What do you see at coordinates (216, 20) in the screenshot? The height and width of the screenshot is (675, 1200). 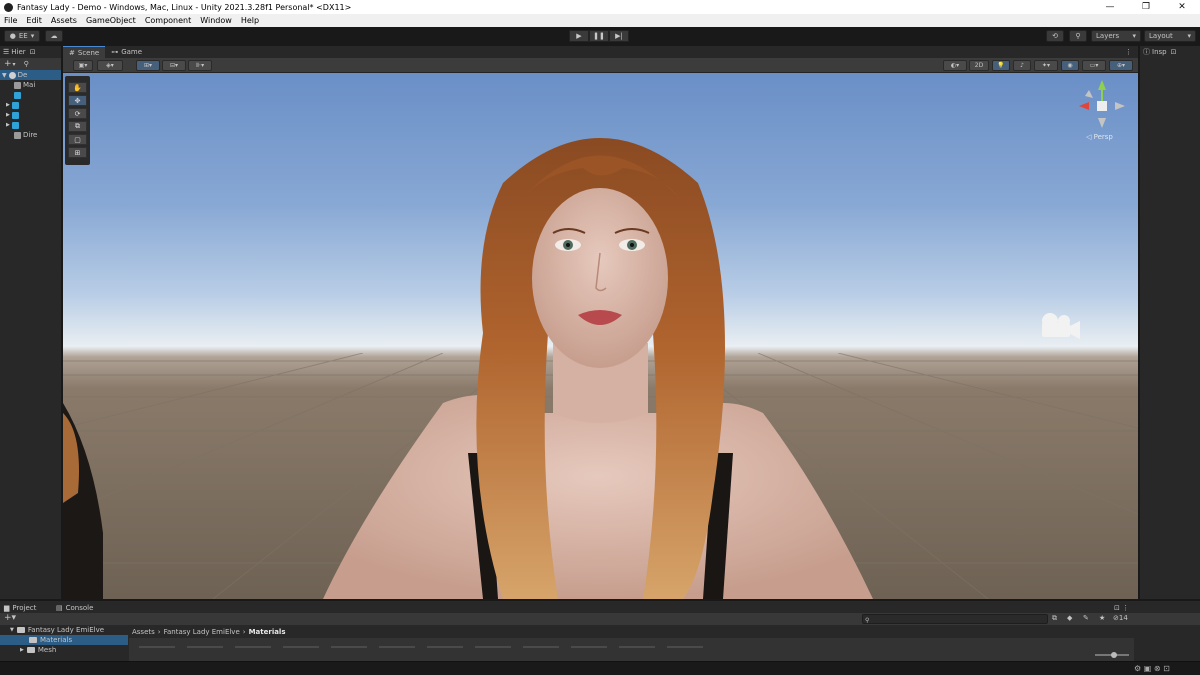 I see `menu-window: Window` at bounding box center [216, 20].